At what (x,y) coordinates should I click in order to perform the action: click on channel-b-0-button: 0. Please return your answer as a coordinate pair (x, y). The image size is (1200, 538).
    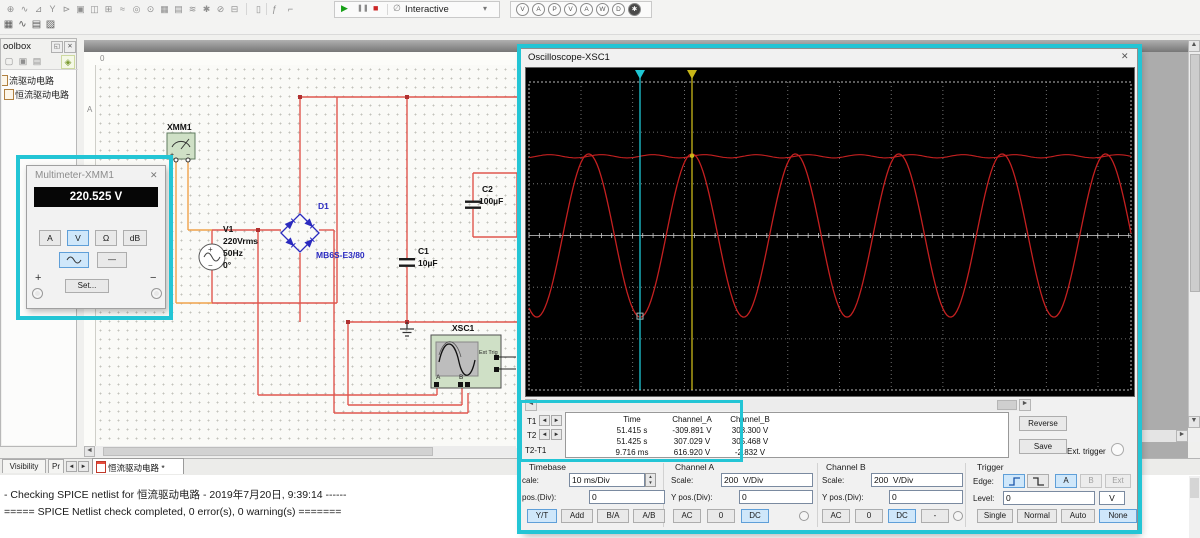
    Looking at the image, I should click on (869, 516).